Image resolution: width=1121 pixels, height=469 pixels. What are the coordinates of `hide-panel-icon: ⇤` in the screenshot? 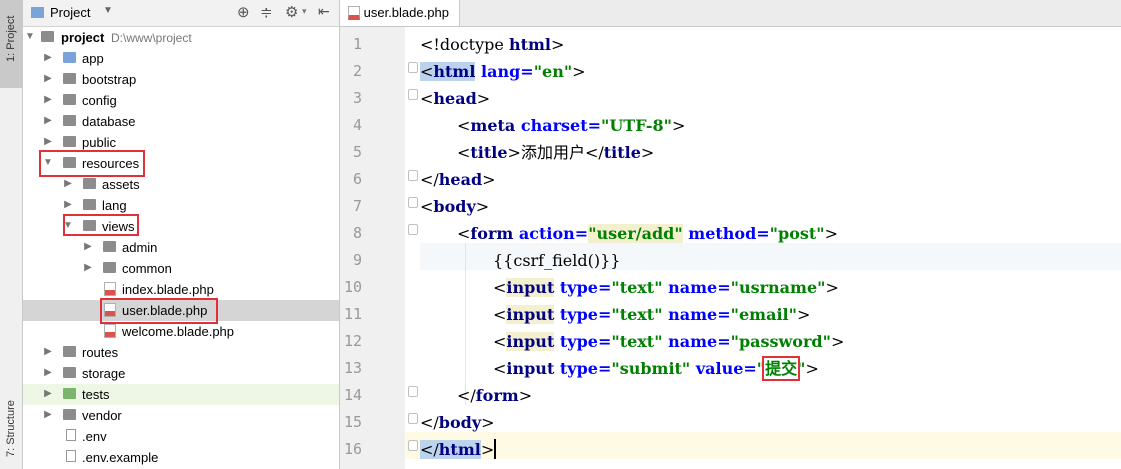 It's located at (324, 11).